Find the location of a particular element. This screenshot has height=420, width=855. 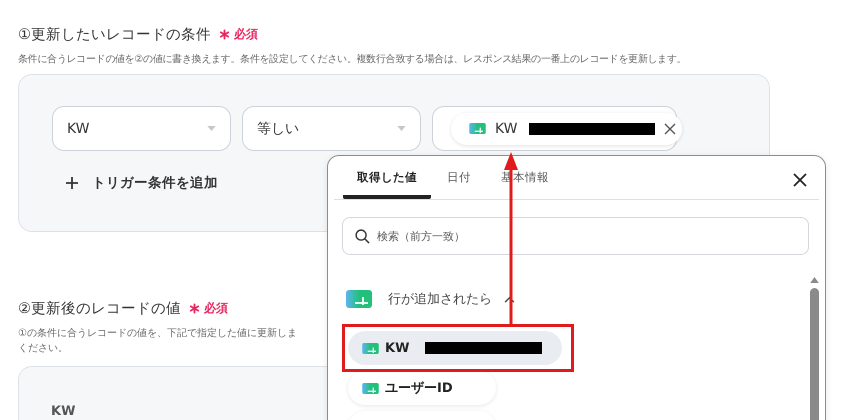

field-label: KW is located at coordinates (63, 411).